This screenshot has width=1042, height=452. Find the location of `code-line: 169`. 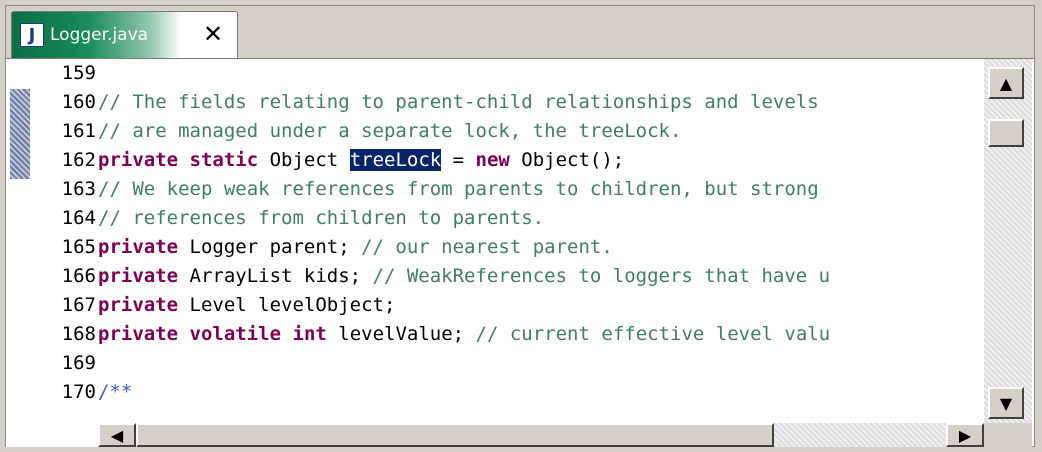

code-line: 169 is located at coordinates (510, 363).